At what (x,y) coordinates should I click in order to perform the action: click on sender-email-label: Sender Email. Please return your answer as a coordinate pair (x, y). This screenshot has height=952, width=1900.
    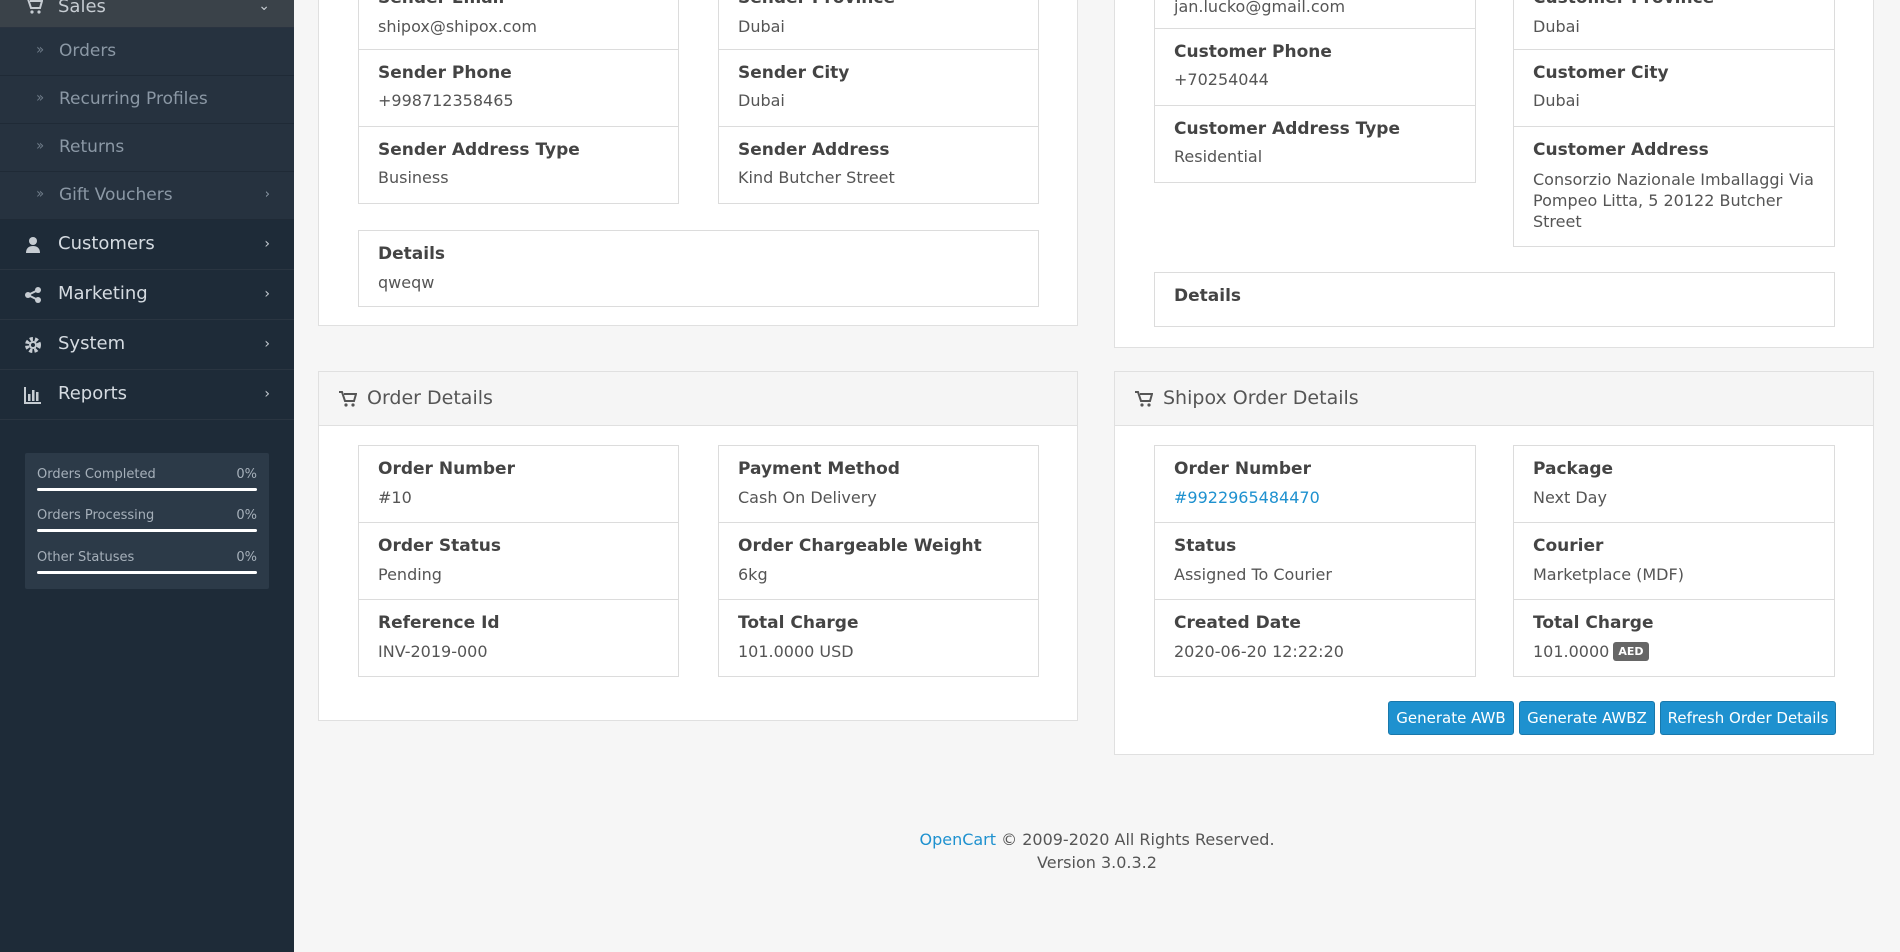
    Looking at the image, I should click on (441, 4).